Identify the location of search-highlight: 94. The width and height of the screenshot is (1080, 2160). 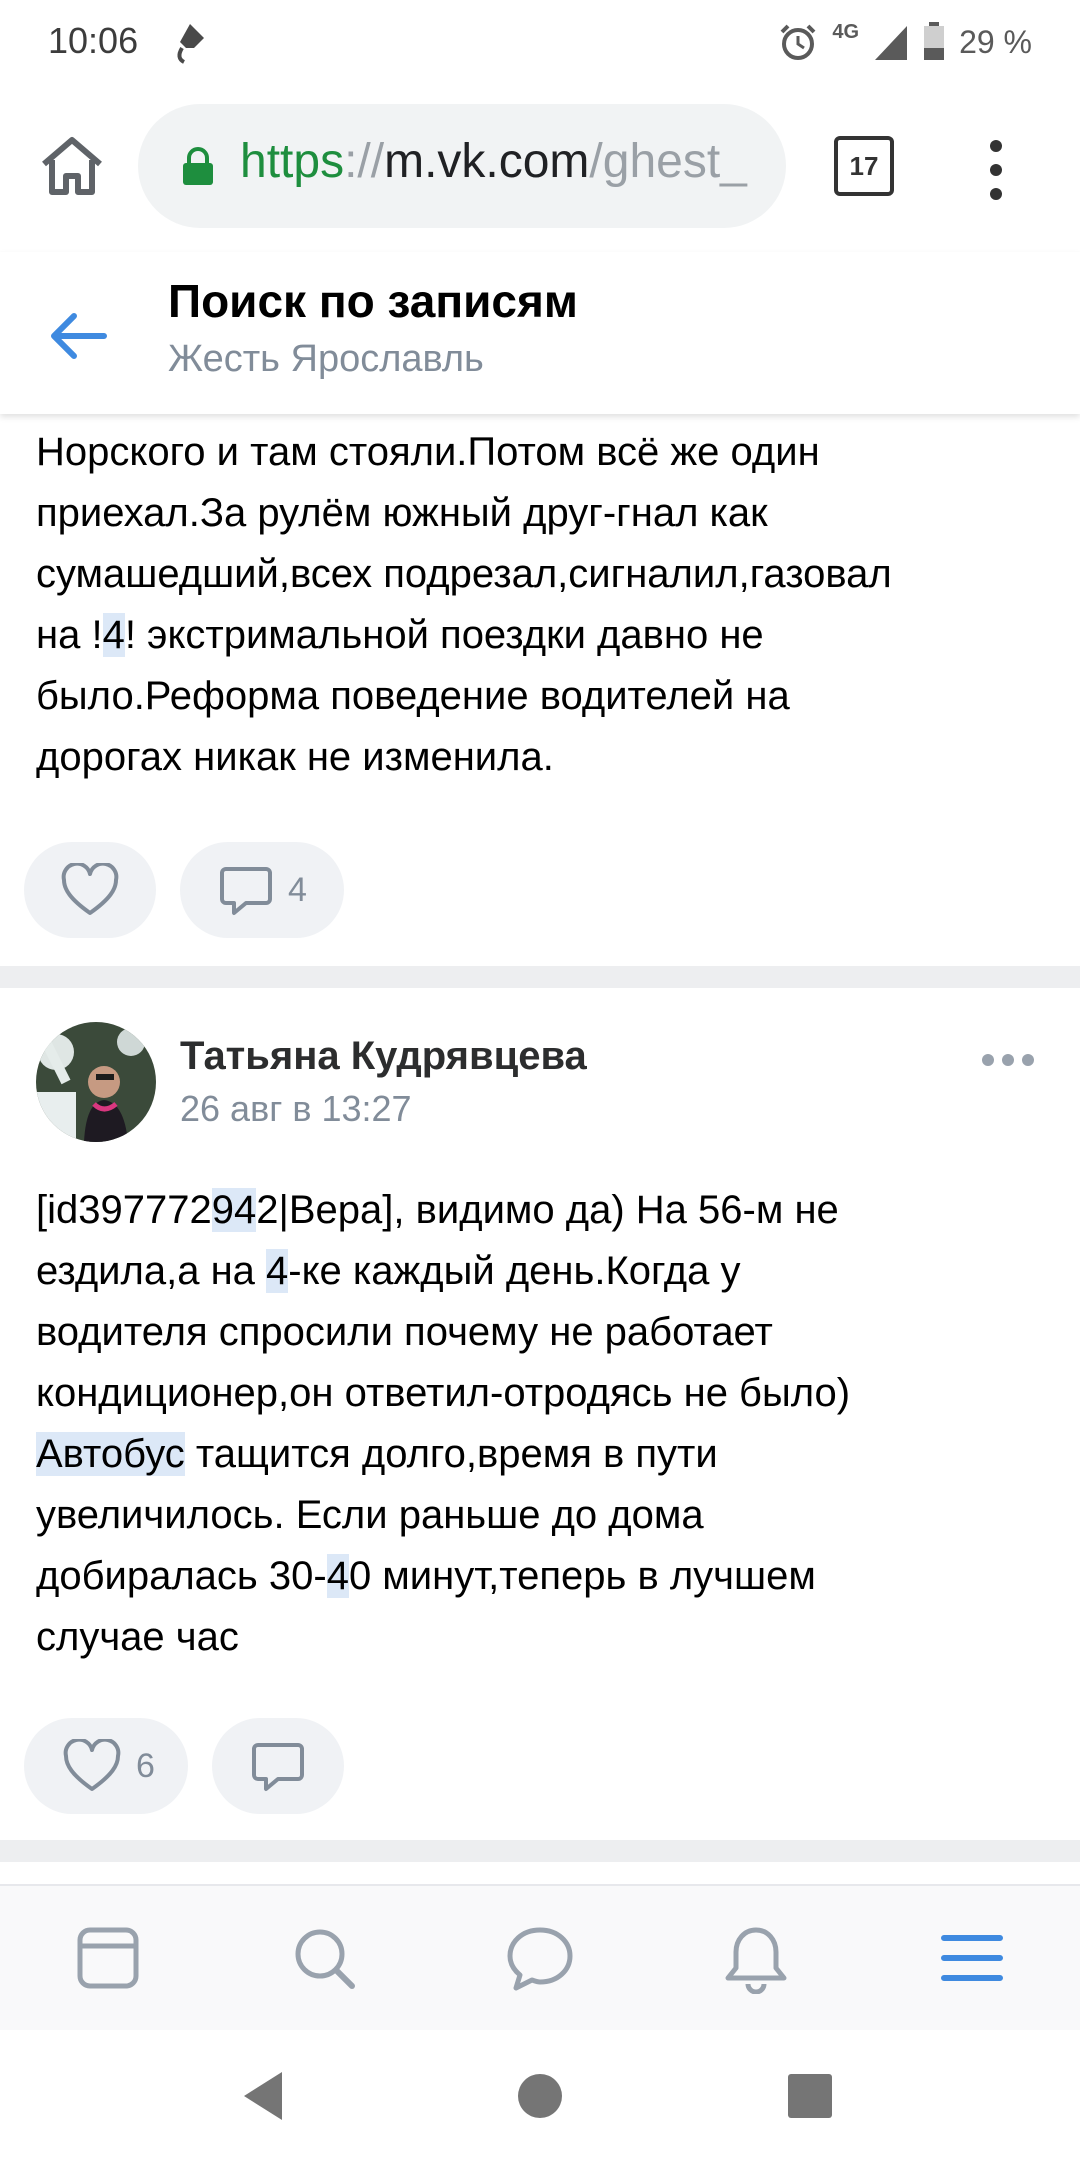
(234, 1210).